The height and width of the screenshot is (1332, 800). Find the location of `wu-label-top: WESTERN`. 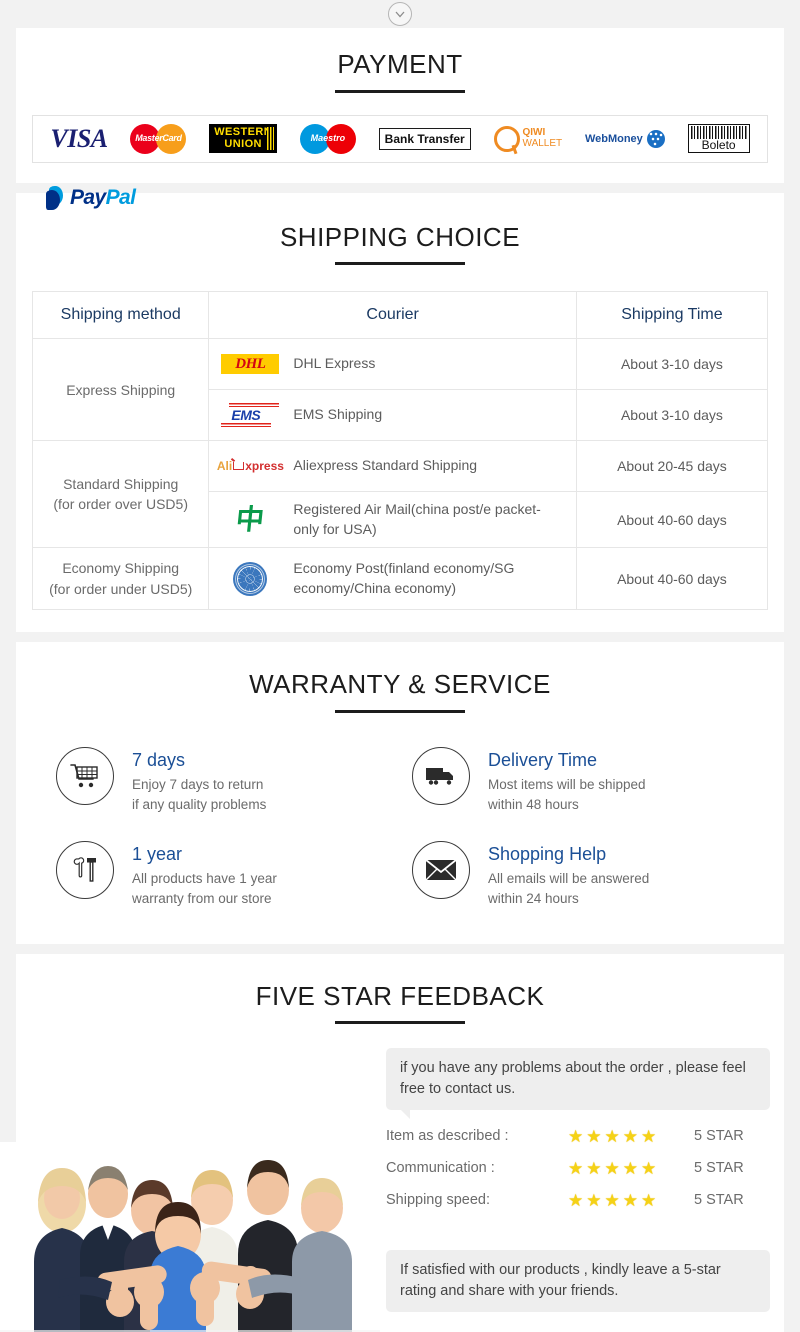

wu-label-top: WESTERN is located at coordinates (243, 132).